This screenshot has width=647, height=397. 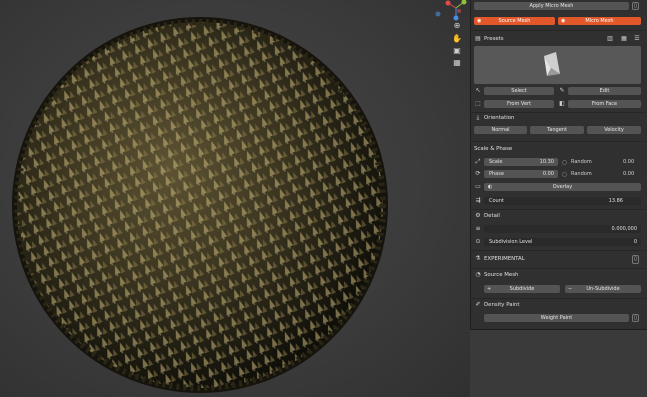 I want to click on detail-header: Detail, so click(x=492, y=216).